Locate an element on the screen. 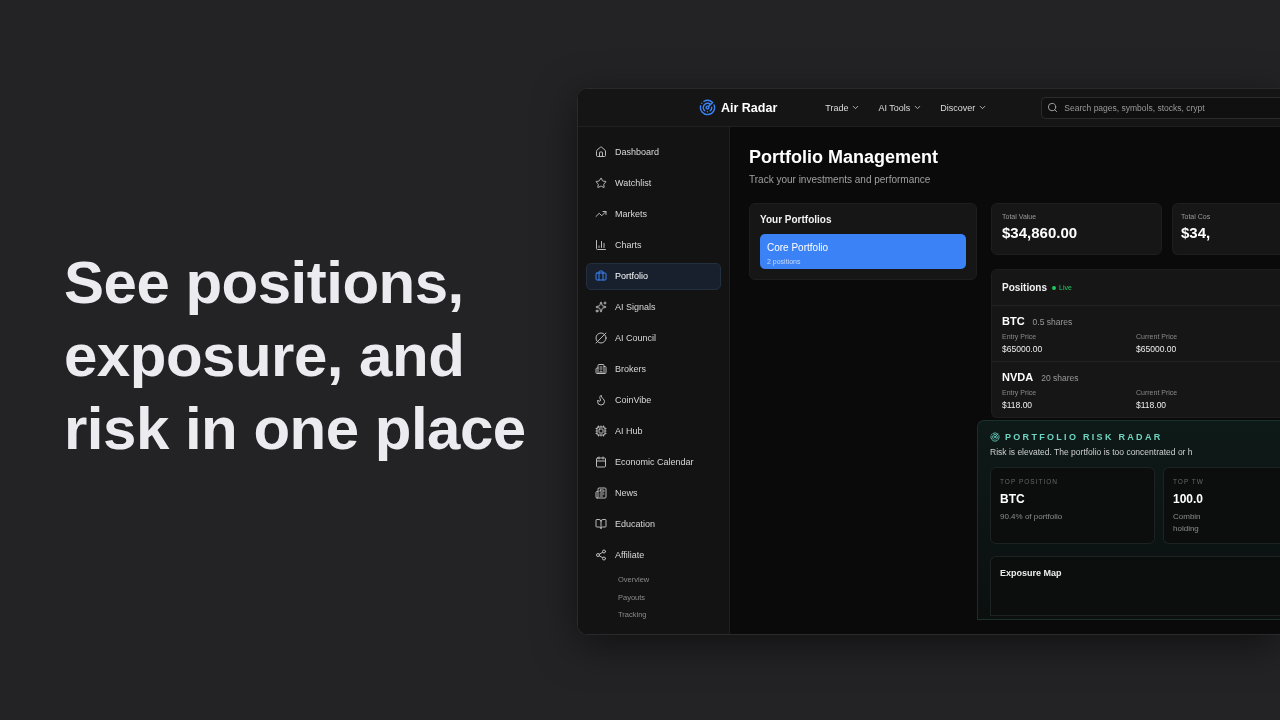  nav-menu-button: AI Tools is located at coordinates (900, 107).